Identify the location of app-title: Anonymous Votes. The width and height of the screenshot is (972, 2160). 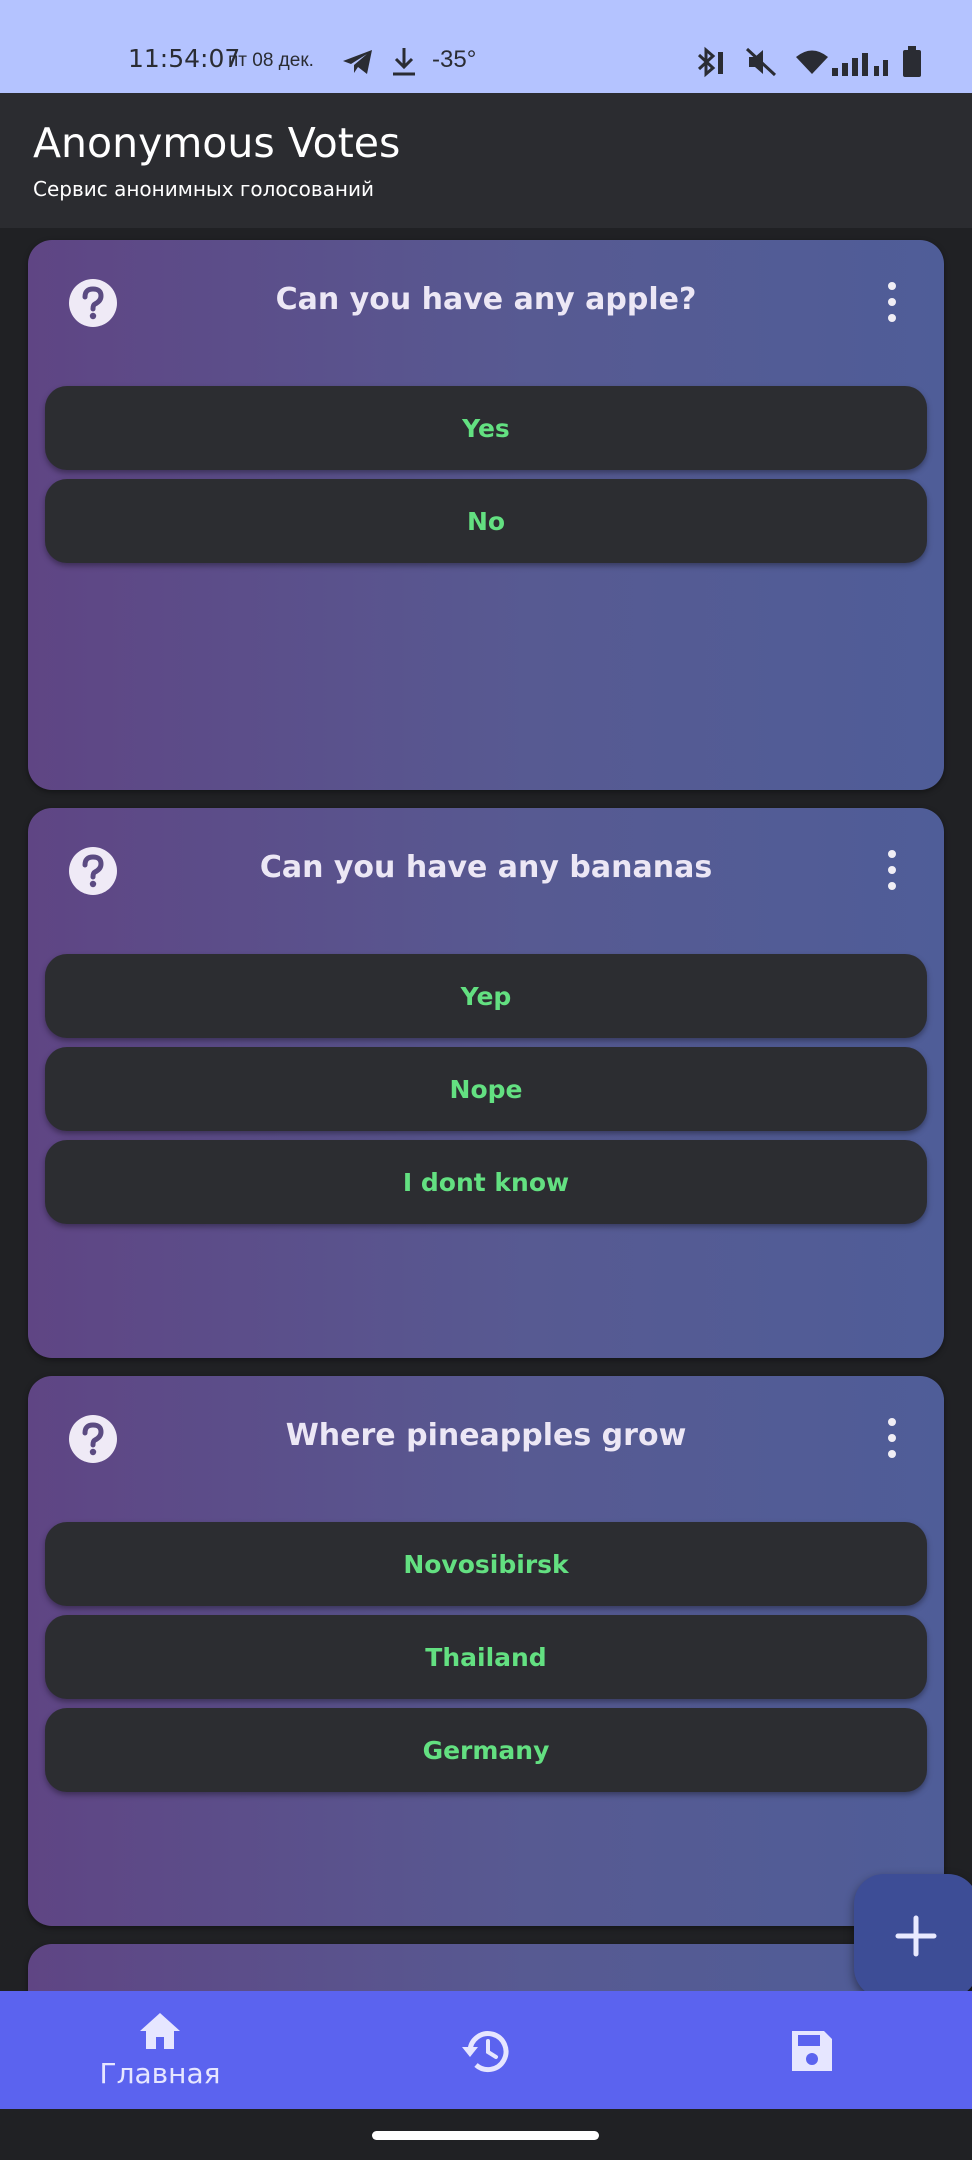
(217, 143).